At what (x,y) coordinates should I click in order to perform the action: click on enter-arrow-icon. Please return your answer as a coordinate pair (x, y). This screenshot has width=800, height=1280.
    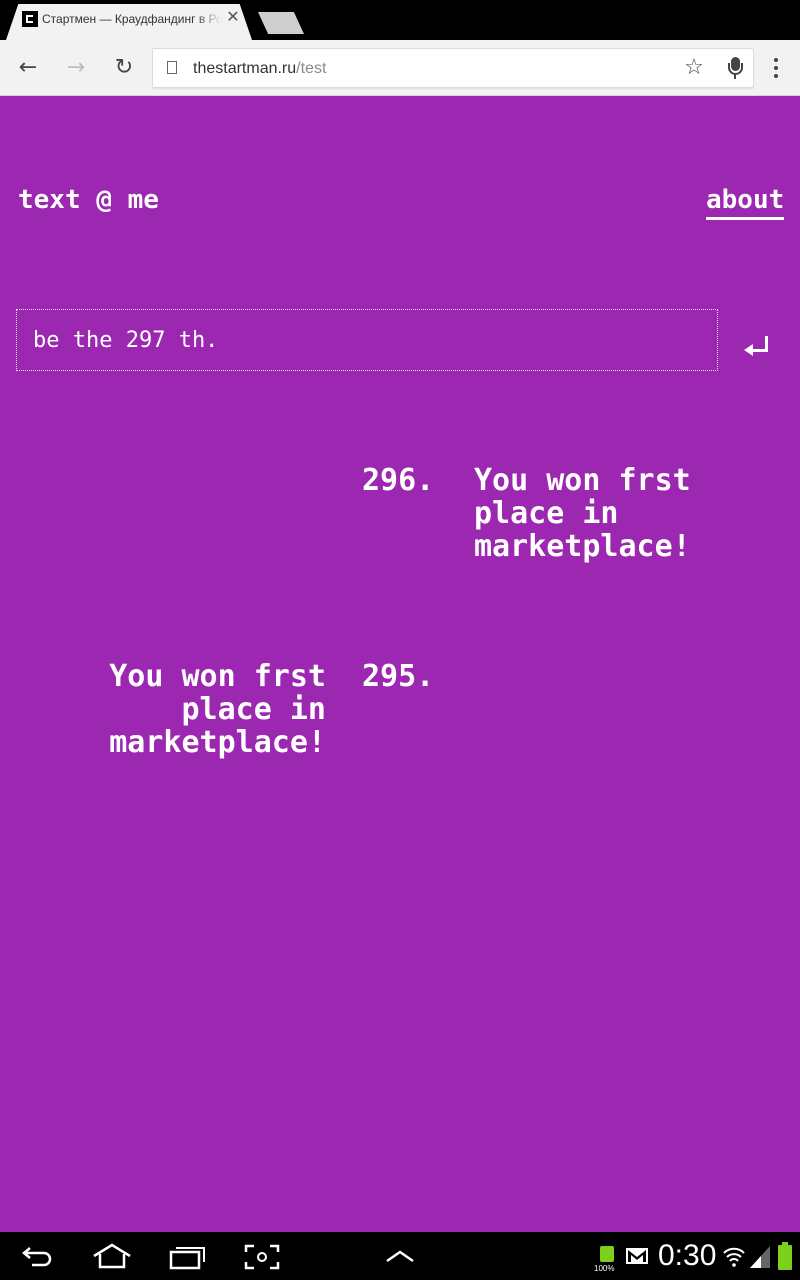
    Looking at the image, I should click on (758, 346).